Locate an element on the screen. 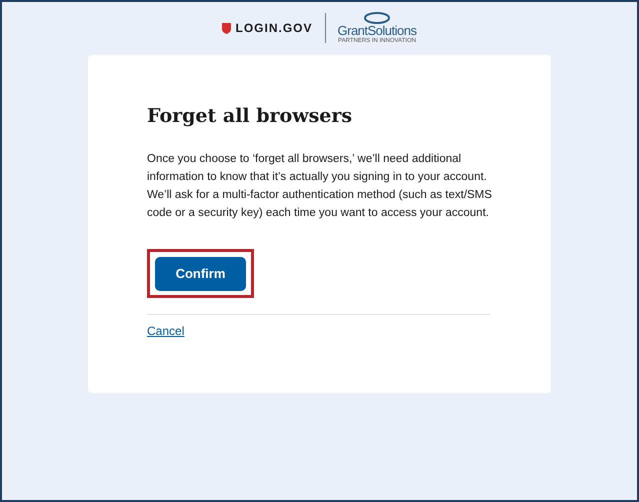 The height and width of the screenshot is (502, 639). shield-icon is located at coordinates (227, 28).